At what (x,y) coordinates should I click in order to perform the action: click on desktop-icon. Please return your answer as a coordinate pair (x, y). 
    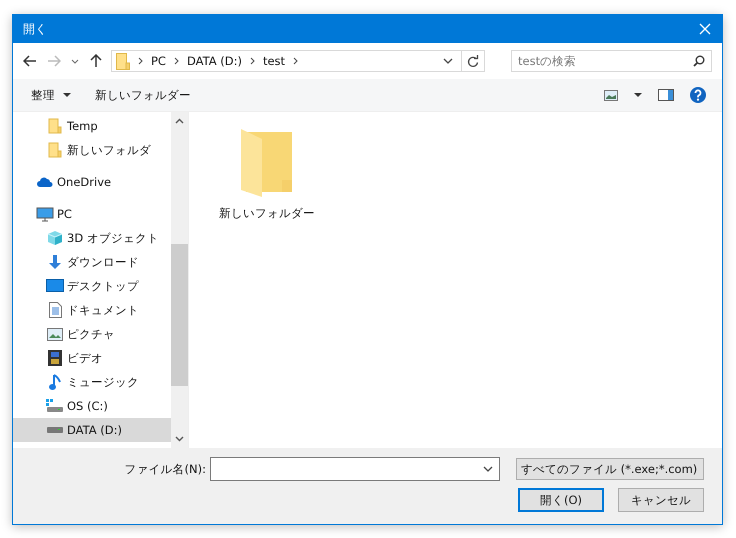
    Looking at the image, I should click on (55, 286).